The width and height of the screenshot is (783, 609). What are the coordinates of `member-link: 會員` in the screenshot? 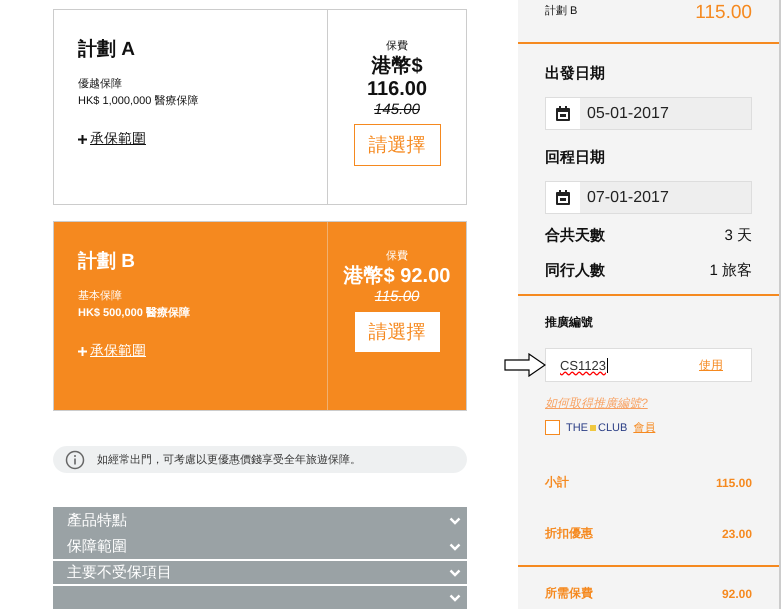 It's located at (644, 427).